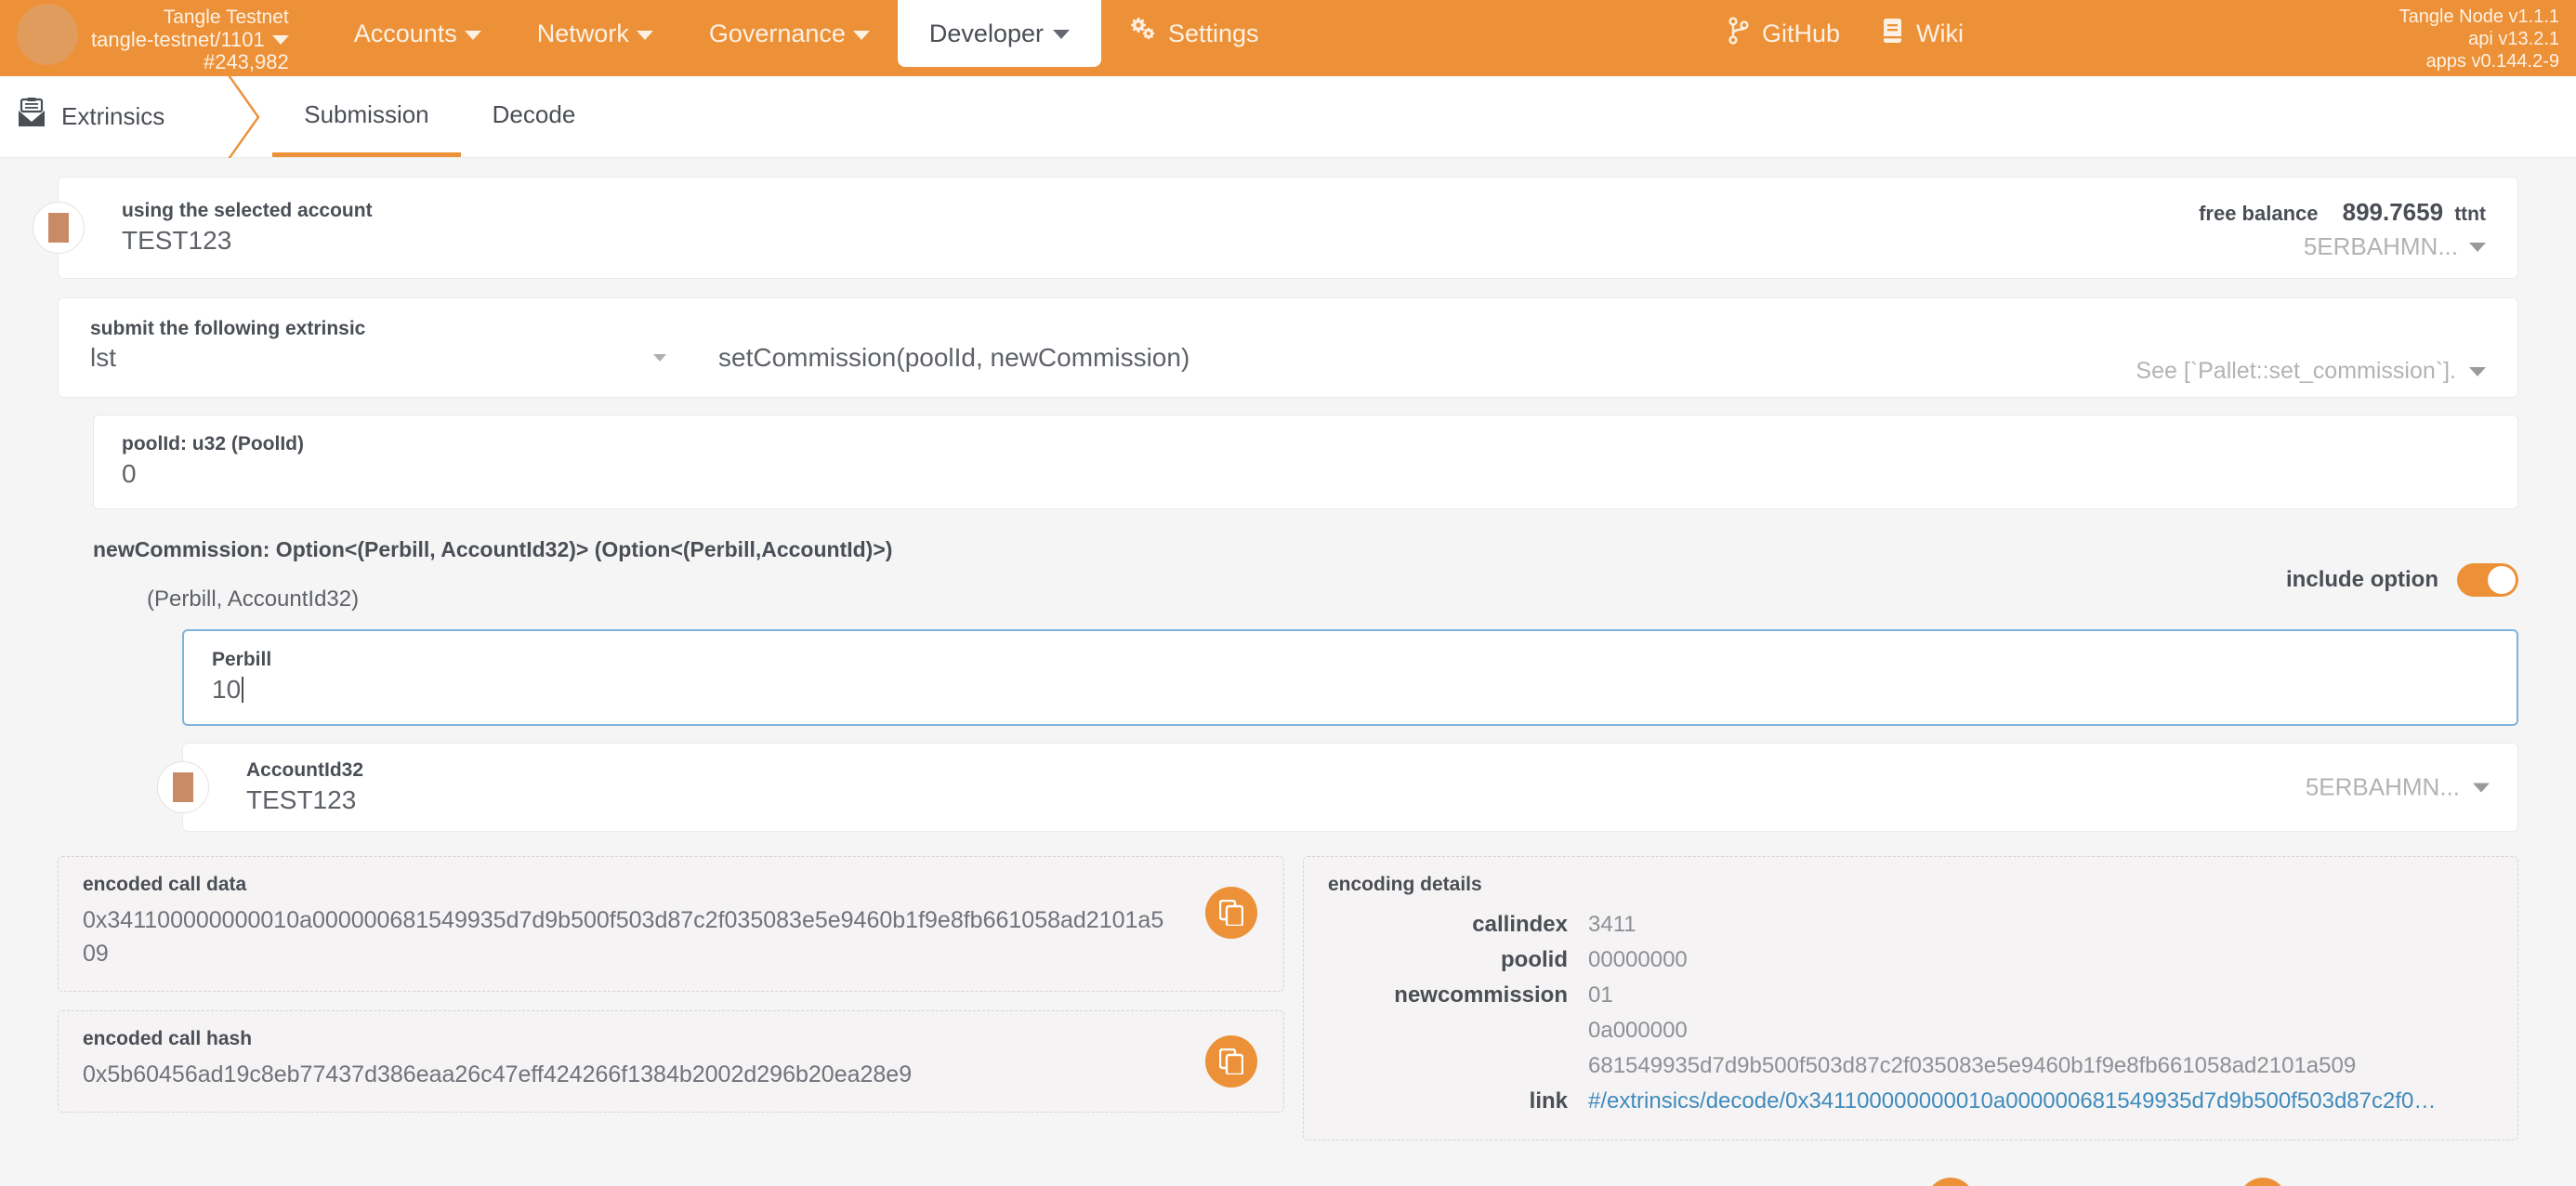 This screenshot has width=2576, height=1186. Describe the element at coordinates (595, 33) in the screenshot. I see `nav-item-network: Network` at that location.